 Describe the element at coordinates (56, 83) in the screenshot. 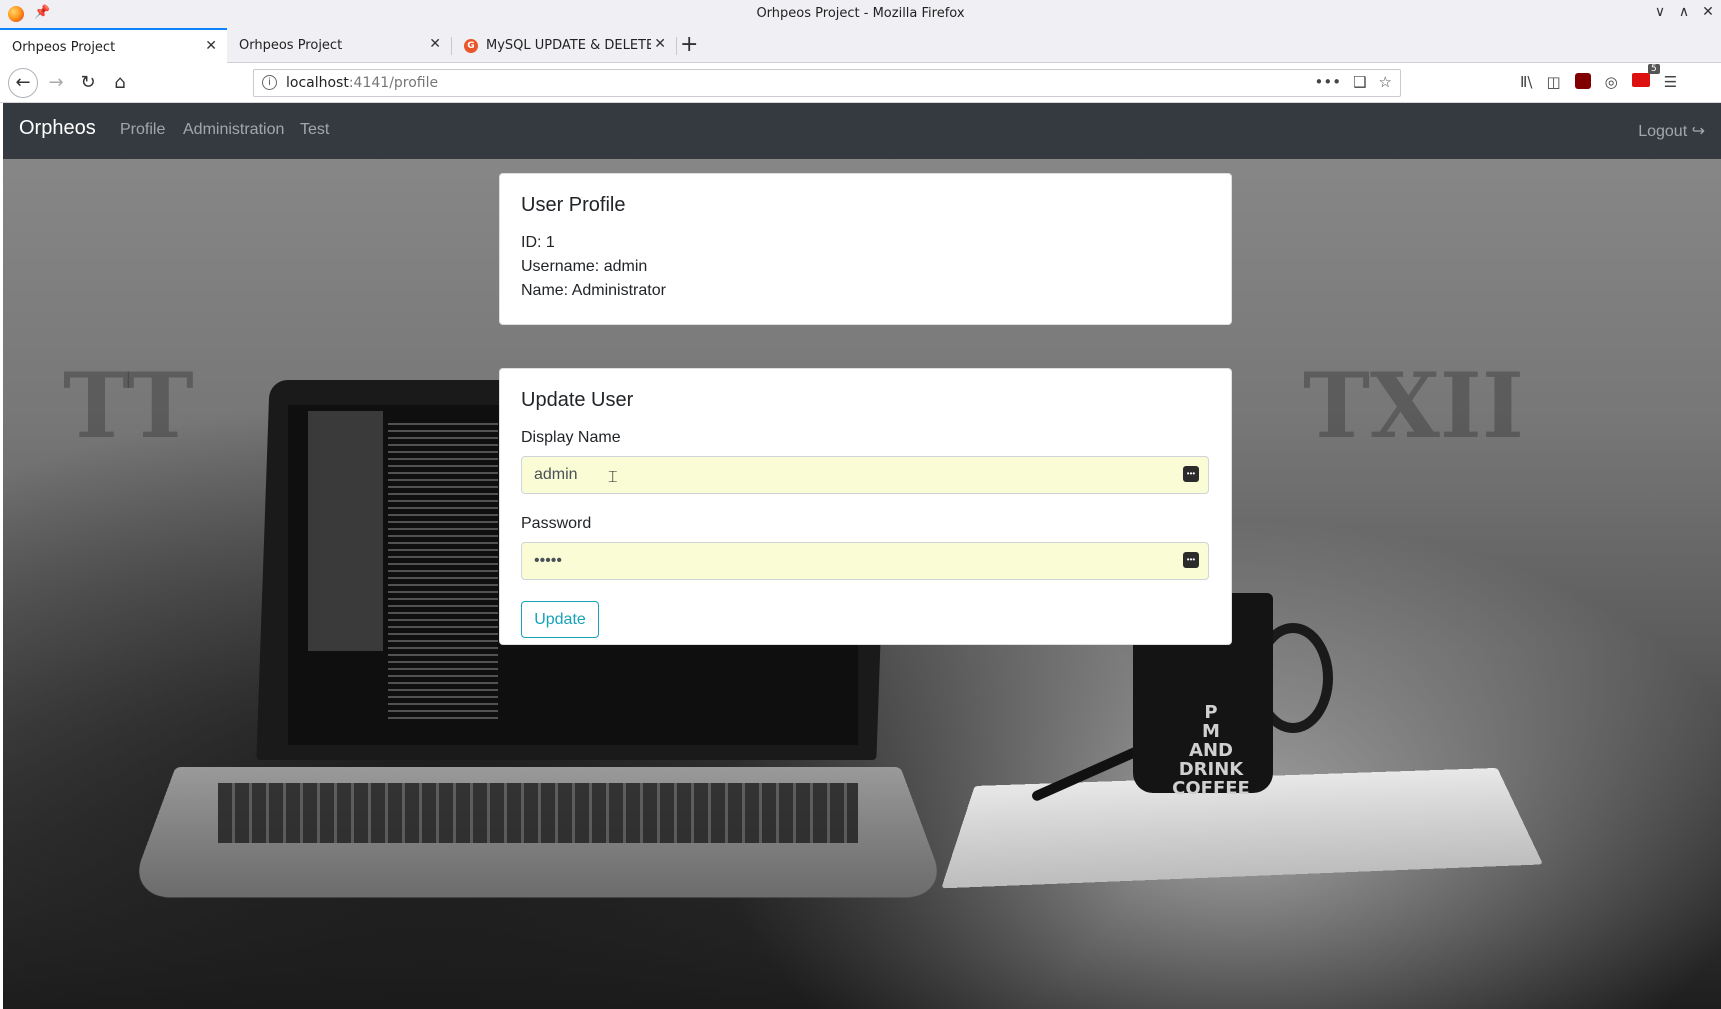

I see `forward-icon: →` at that location.